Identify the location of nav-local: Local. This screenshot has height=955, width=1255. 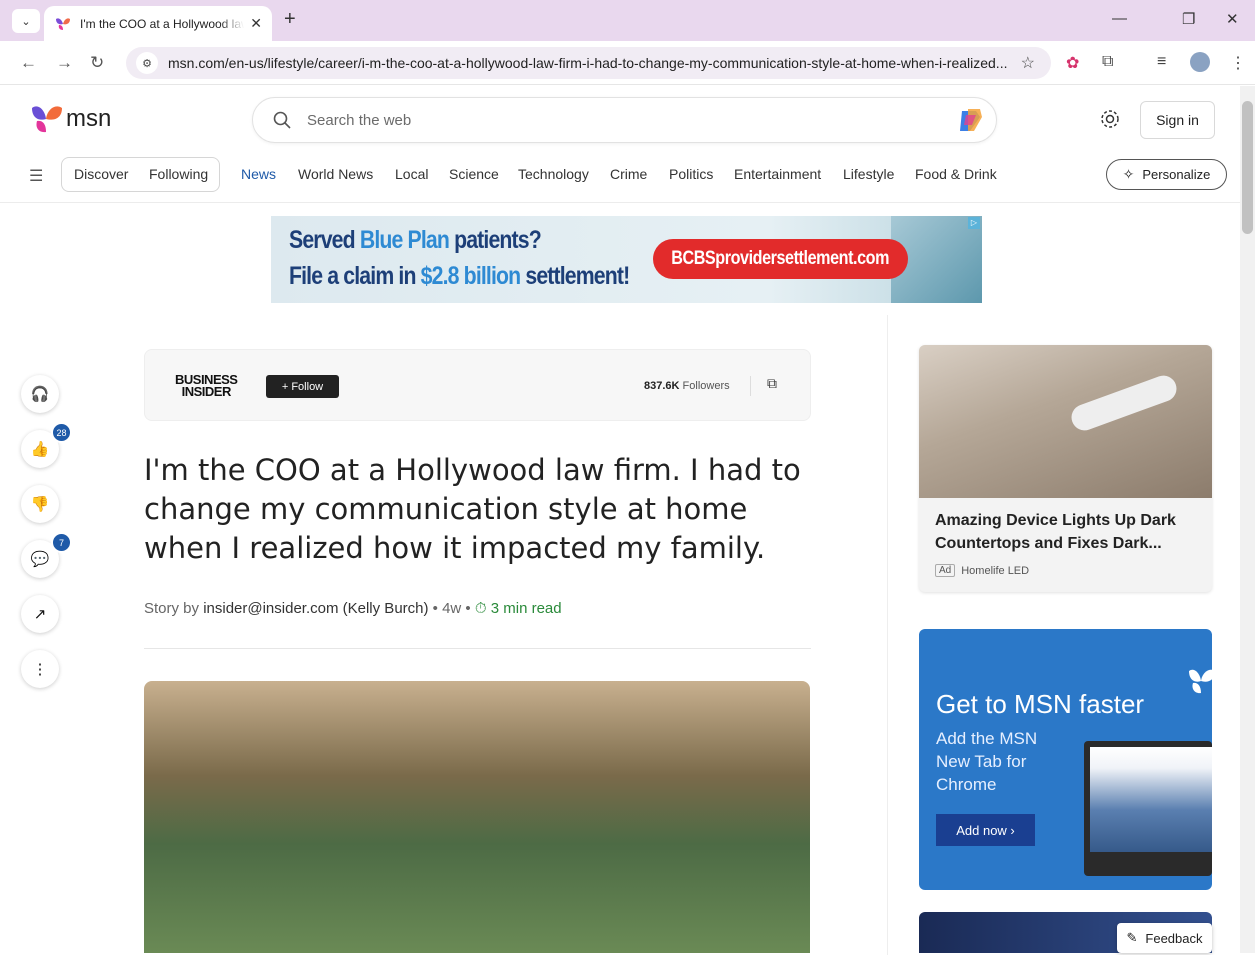
(411, 174).